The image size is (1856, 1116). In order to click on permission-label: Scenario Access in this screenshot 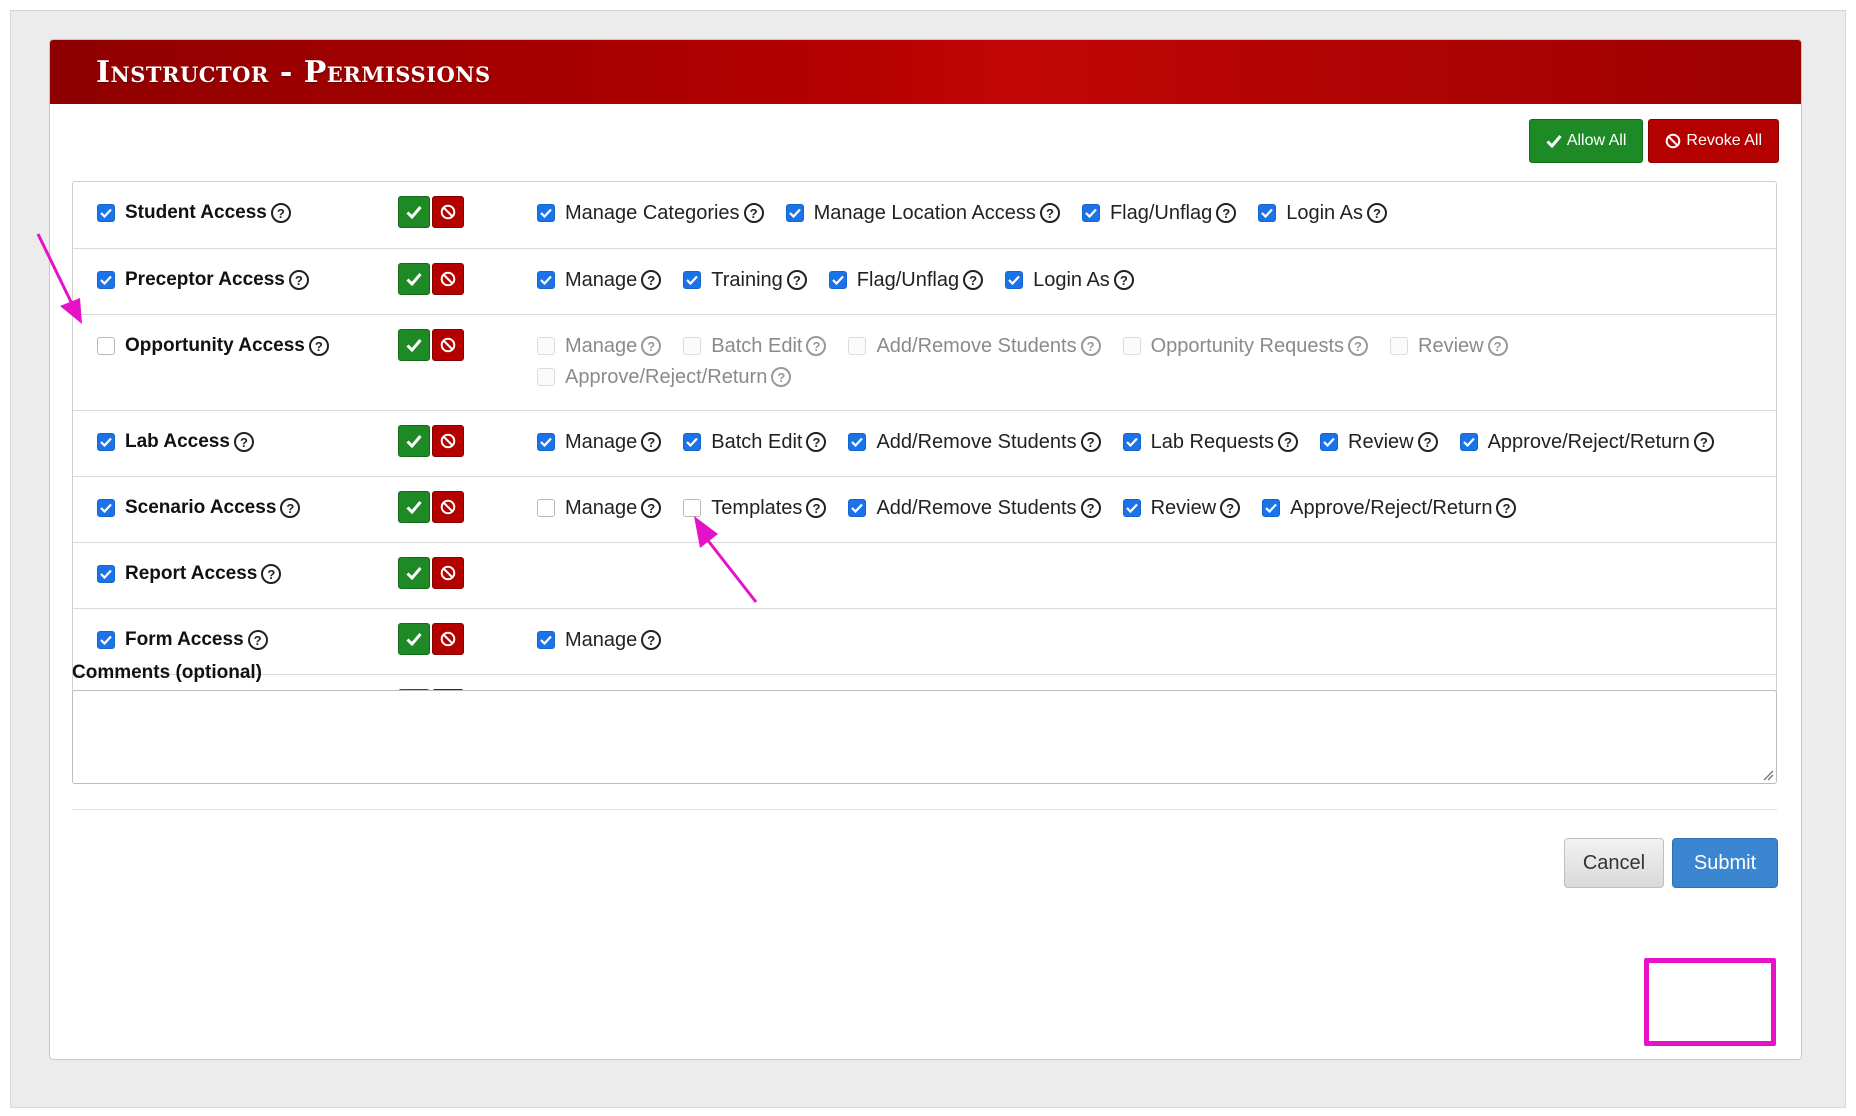, I will do `click(201, 507)`.